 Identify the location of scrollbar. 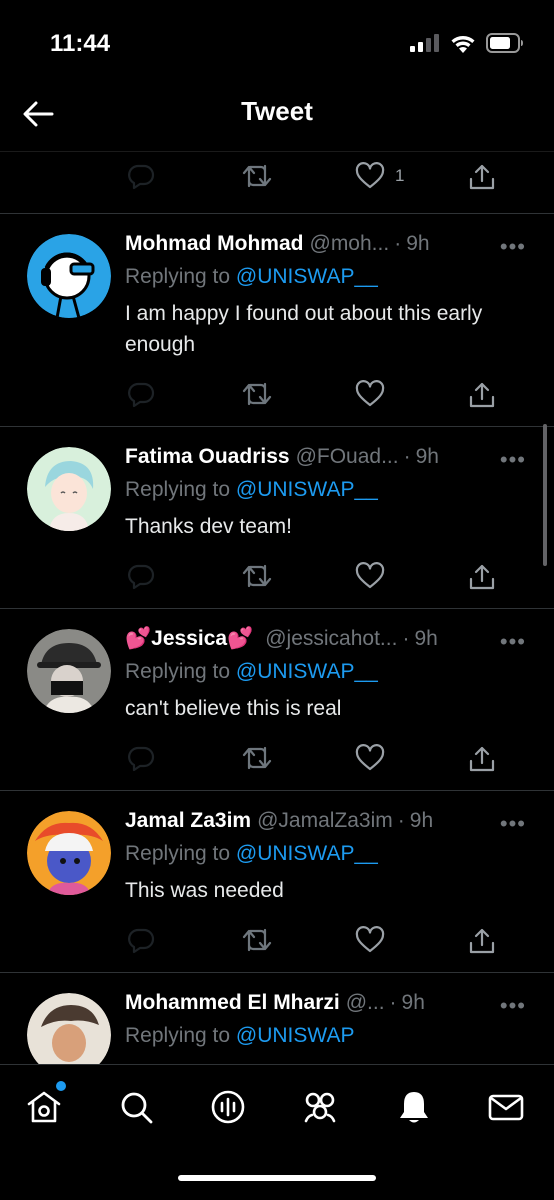
(545, 495).